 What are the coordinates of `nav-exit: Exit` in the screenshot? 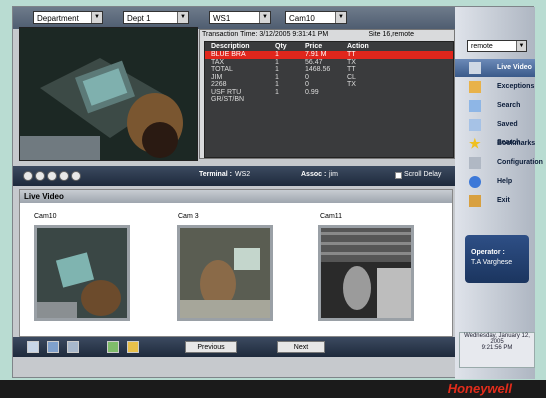 It's located at (495, 201).